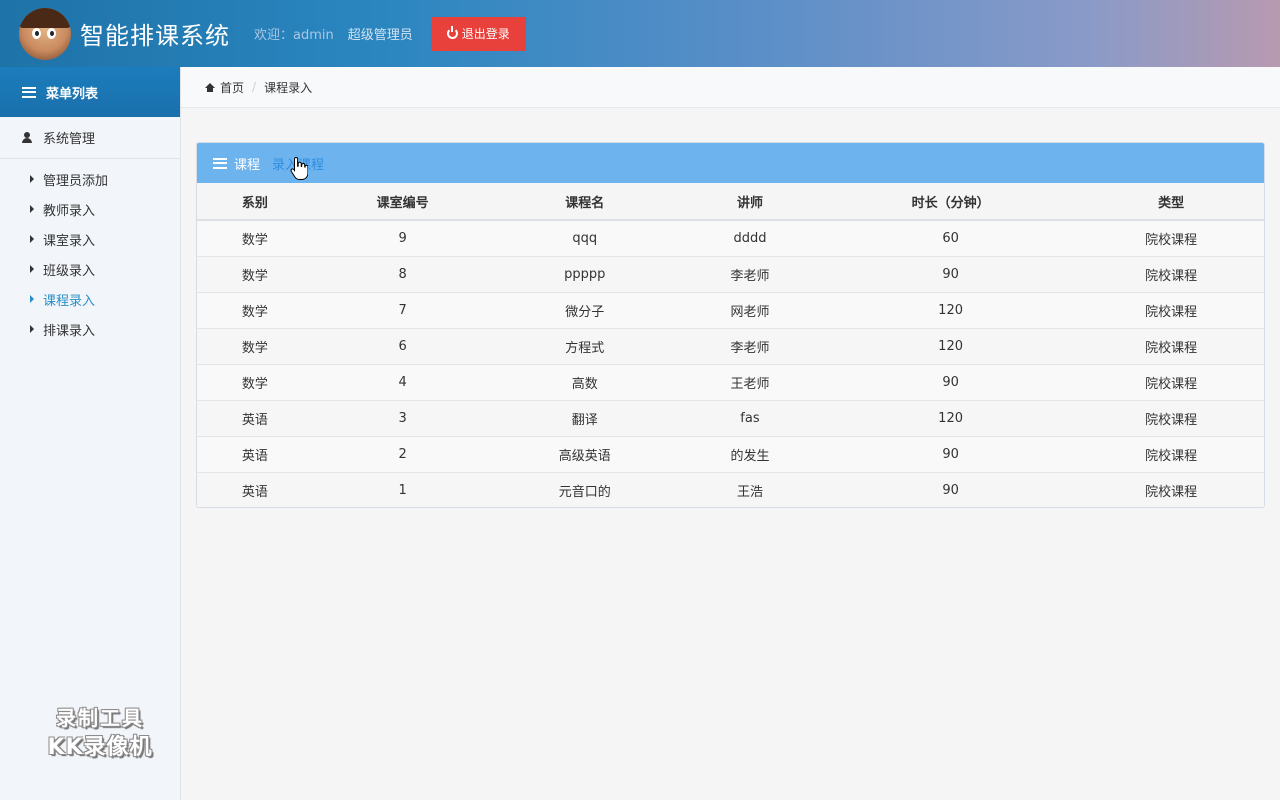 The image size is (1280, 800). Describe the element at coordinates (232, 87) in the screenshot. I see `breadcrumb-home: 首页` at that location.